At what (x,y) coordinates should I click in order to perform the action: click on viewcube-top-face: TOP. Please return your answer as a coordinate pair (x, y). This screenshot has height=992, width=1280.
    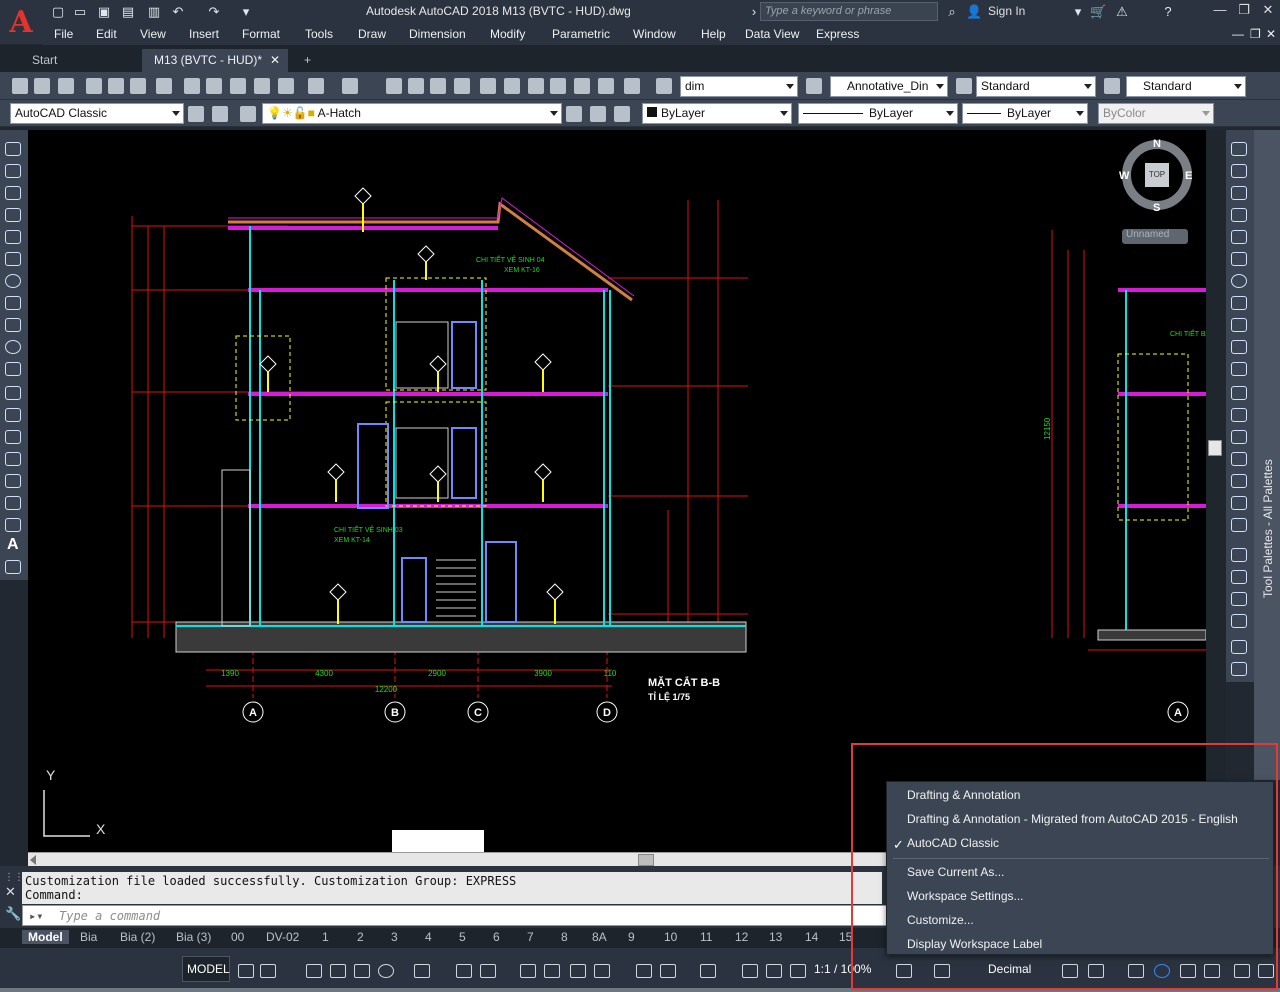
    Looking at the image, I should click on (1157, 175).